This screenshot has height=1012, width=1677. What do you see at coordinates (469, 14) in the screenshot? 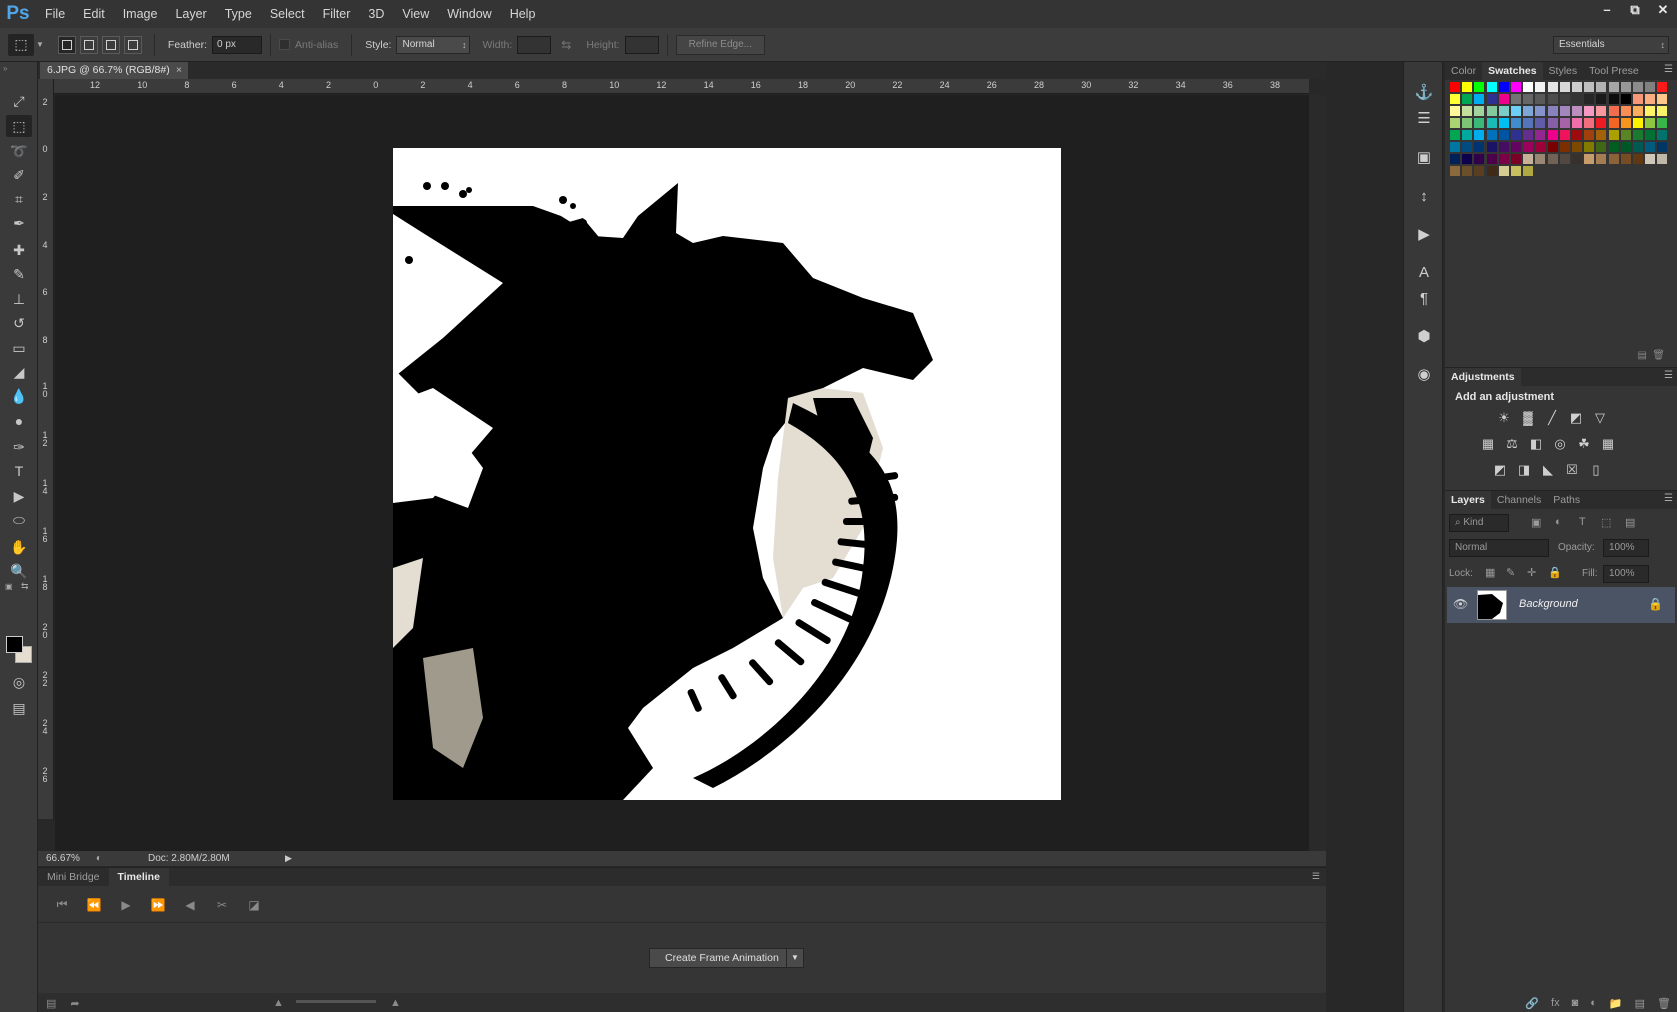
I see `menu-window: Window` at bounding box center [469, 14].